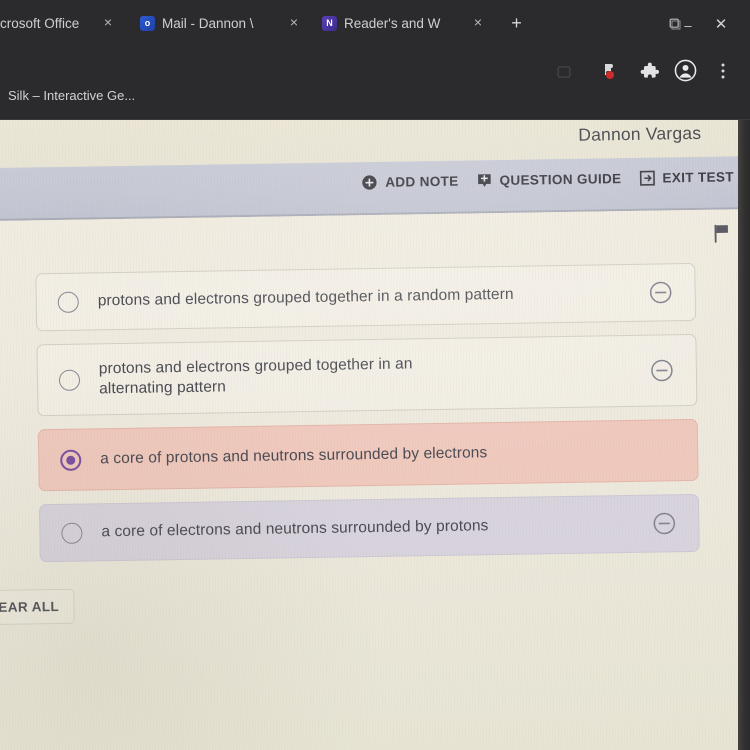  What do you see at coordinates (369, 182) in the screenshot?
I see `add-note-plus-icon` at bounding box center [369, 182].